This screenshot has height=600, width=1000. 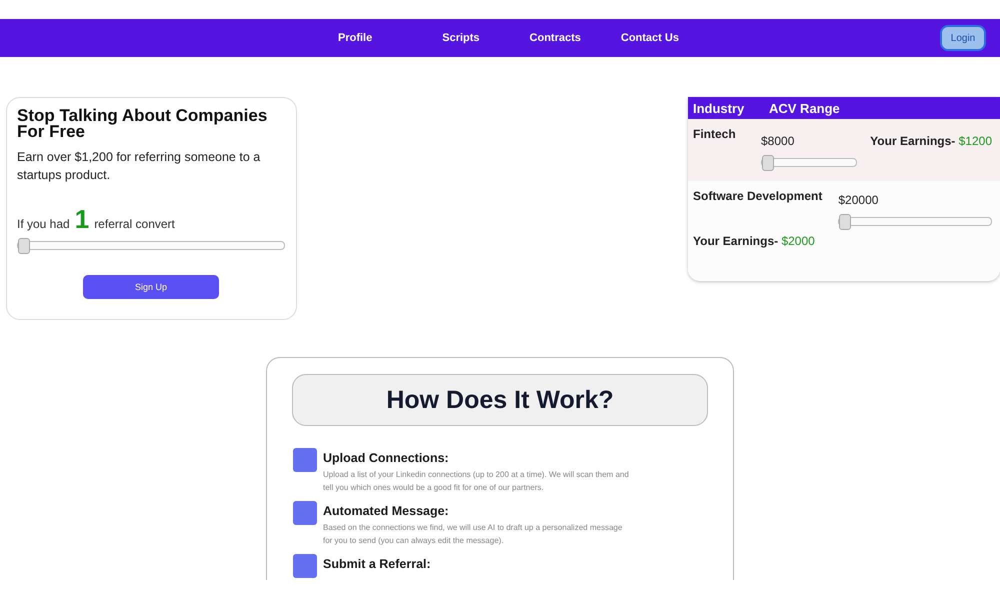 I want to click on acv-value: $20000, so click(x=859, y=200).